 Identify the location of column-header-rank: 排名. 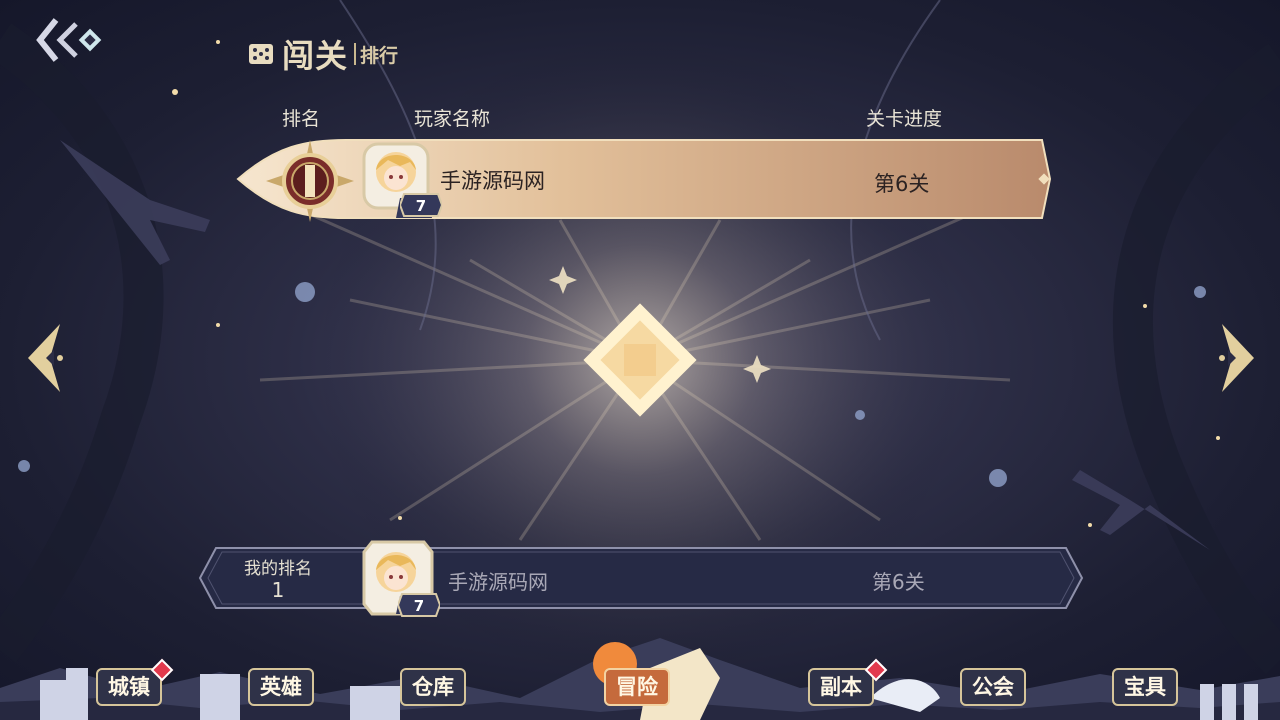
(301, 119).